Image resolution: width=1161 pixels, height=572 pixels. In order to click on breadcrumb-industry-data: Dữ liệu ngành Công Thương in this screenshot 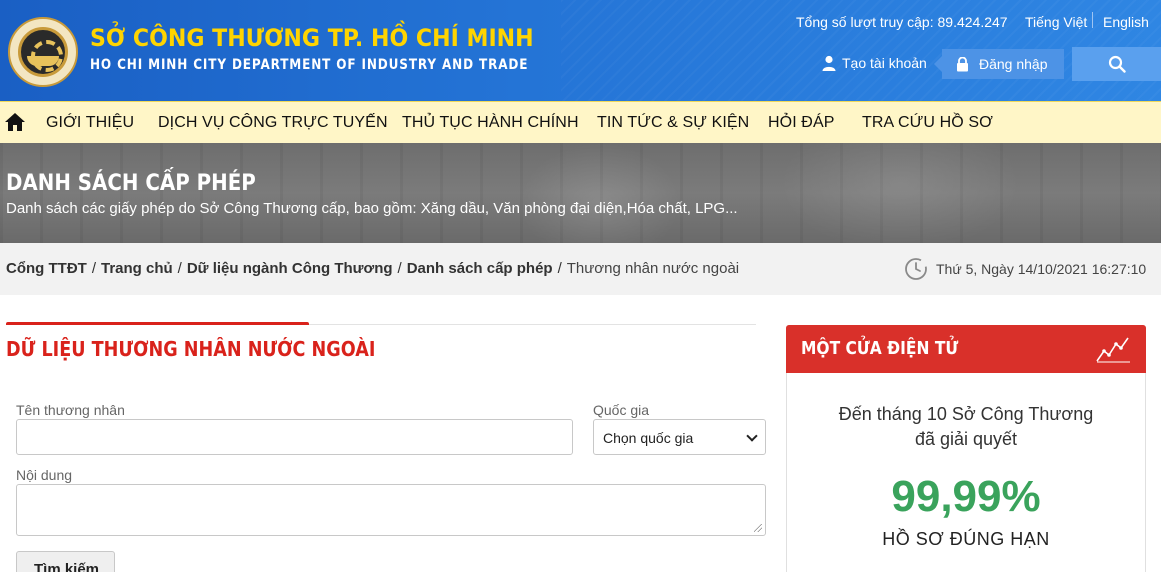, I will do `click(290, 268)`.